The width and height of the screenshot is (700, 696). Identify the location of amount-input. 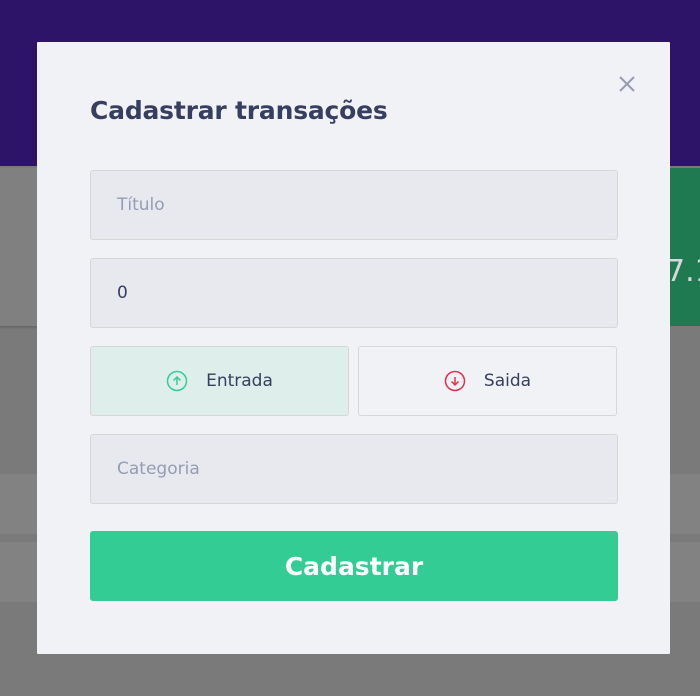
(354, 293).